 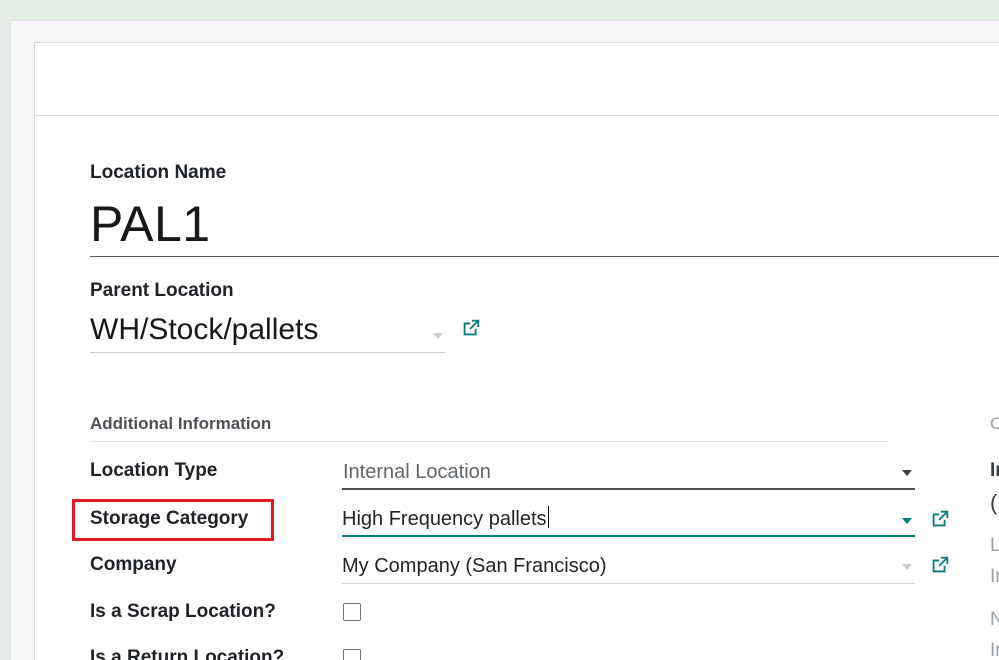 What do you see at coordinates (183, 611) in the screenshot?
I see `scrap-location-label: Is a Scrap Location?` at bounding box center [183, 611].